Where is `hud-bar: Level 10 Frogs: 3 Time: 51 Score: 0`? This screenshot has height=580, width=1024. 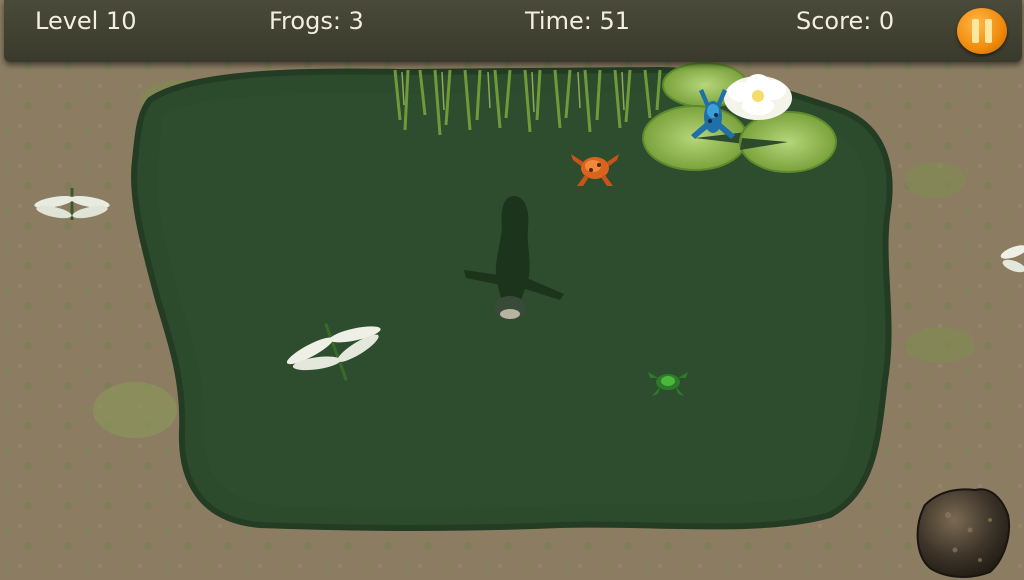
hud-bar: Level 10 Frogs: 3 Time: 51 Score: 0 is located at coordinates (513, 31).